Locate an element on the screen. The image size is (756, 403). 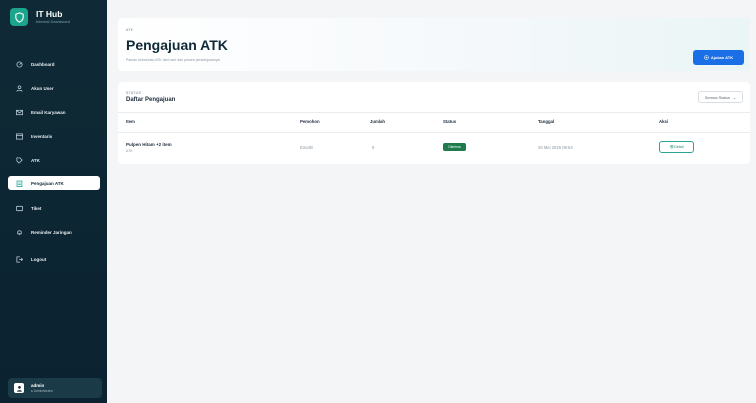
brand-subtitle: Internal Dashboard is located at coordinates (53, 21).